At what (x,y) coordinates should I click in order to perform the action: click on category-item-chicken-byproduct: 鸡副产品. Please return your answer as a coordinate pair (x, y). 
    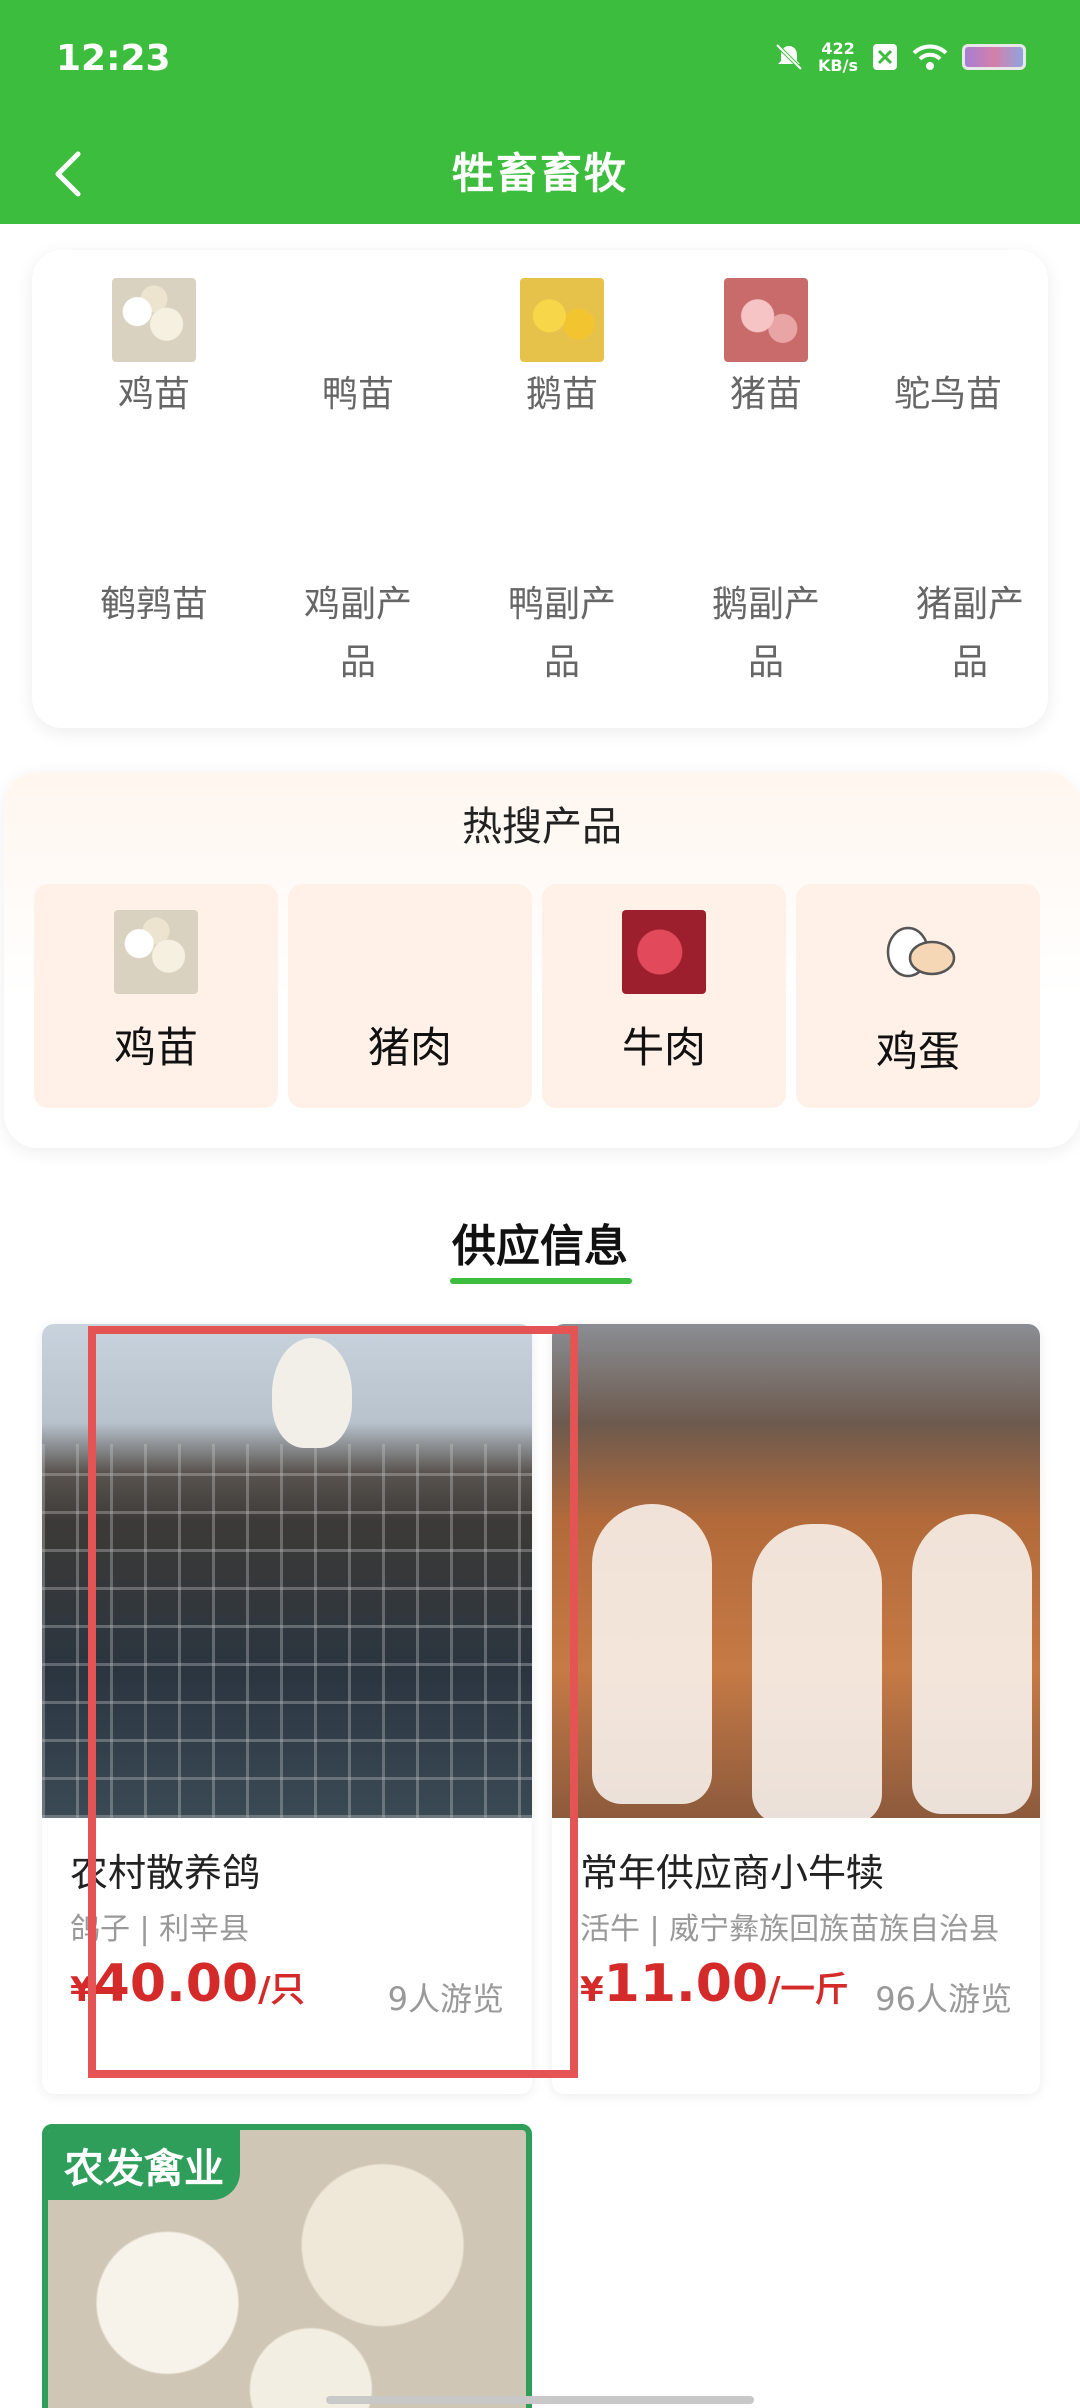
    Looking at the image, I should click on (358, 634).